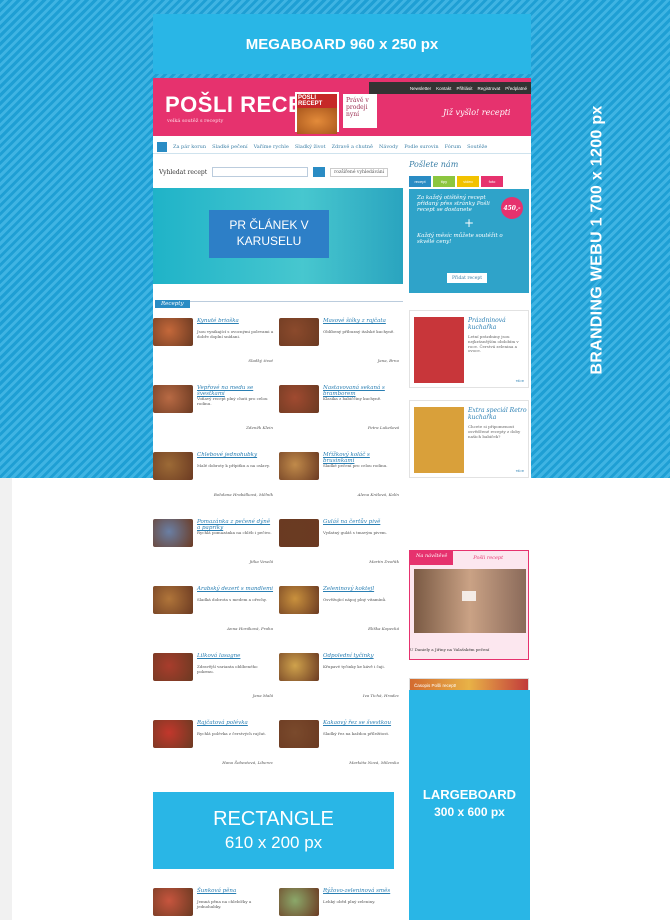 This screenshot has height=920, width=670. I want to click on cookbook-image, so click(439, 350).